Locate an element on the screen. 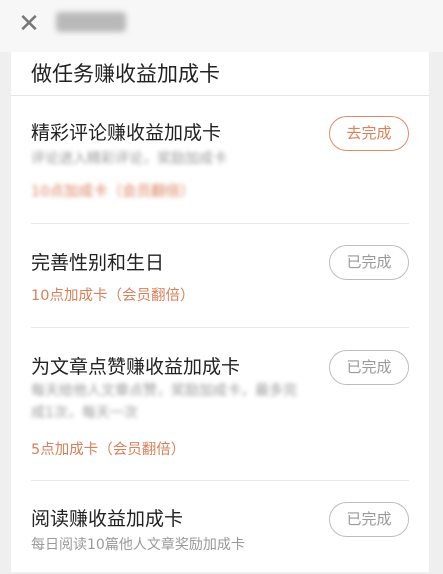 This screenshot has width=443, height=574. task-title: 阅读赚收益加成卡 is located at coordinates (107, 519).